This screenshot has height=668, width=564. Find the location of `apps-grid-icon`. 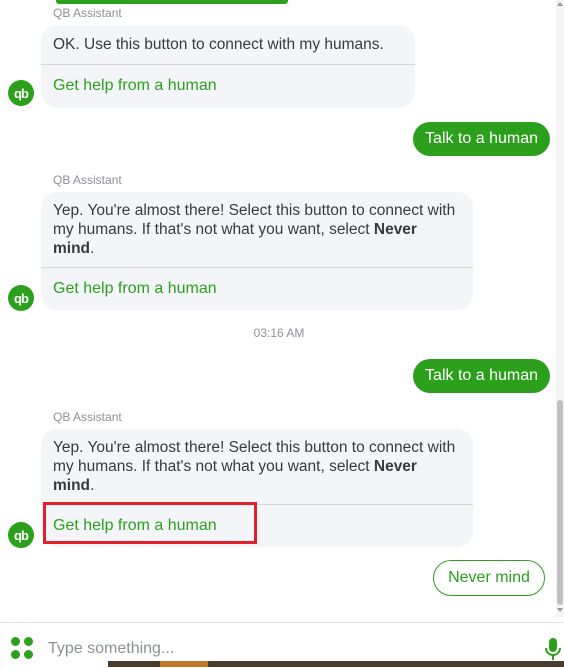

apps-grid-icon is located at coordinates (22, 648).